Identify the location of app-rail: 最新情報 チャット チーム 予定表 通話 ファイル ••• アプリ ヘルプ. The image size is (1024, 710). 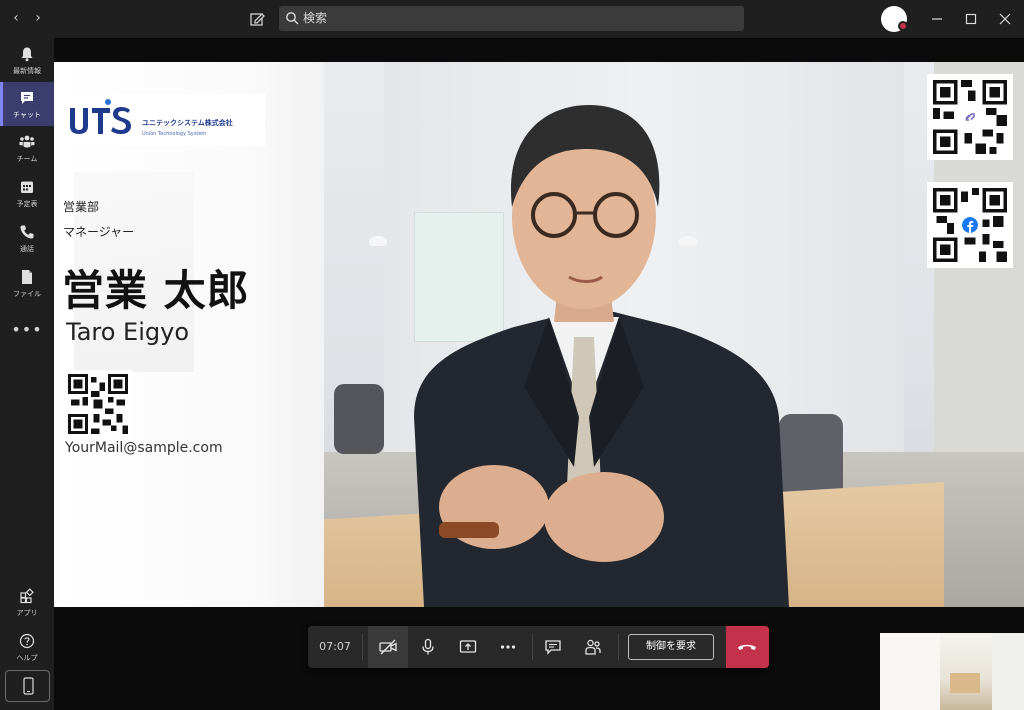
(27, 374).